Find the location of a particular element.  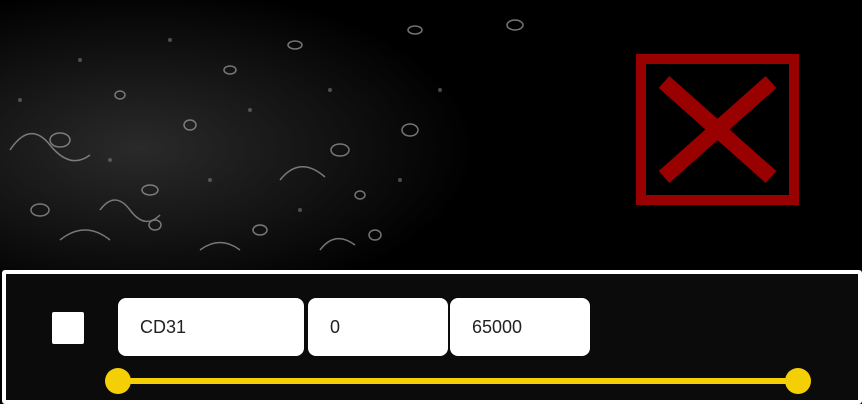

channel-name-value: CD31 is located at coordinates (163, 326).